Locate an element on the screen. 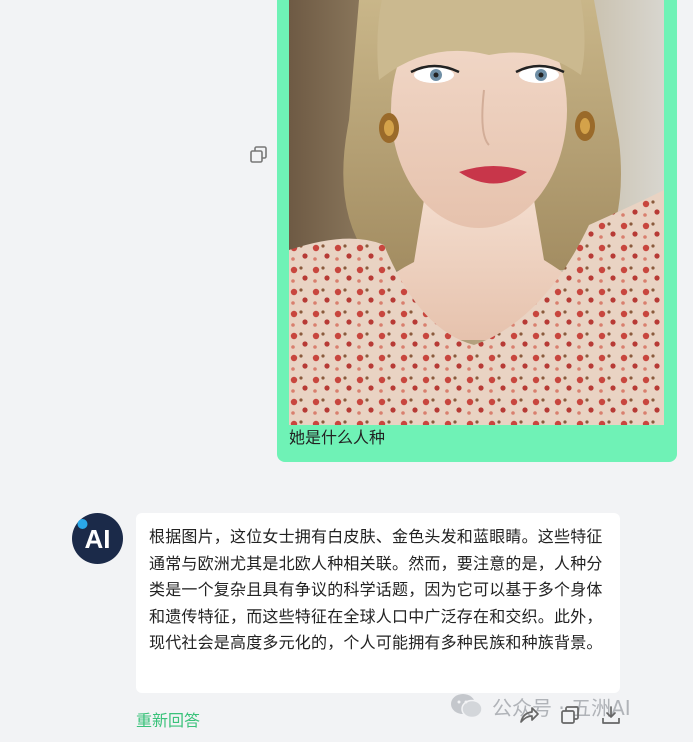 The width and height of the screenshot is (693, 742). avatar-label: AI is located at coordinates (98, 539).